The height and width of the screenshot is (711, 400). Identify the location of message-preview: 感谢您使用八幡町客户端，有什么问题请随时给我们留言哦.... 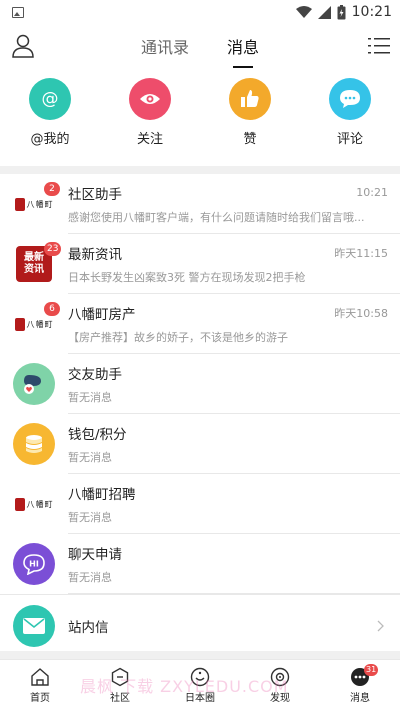
(216, 217).